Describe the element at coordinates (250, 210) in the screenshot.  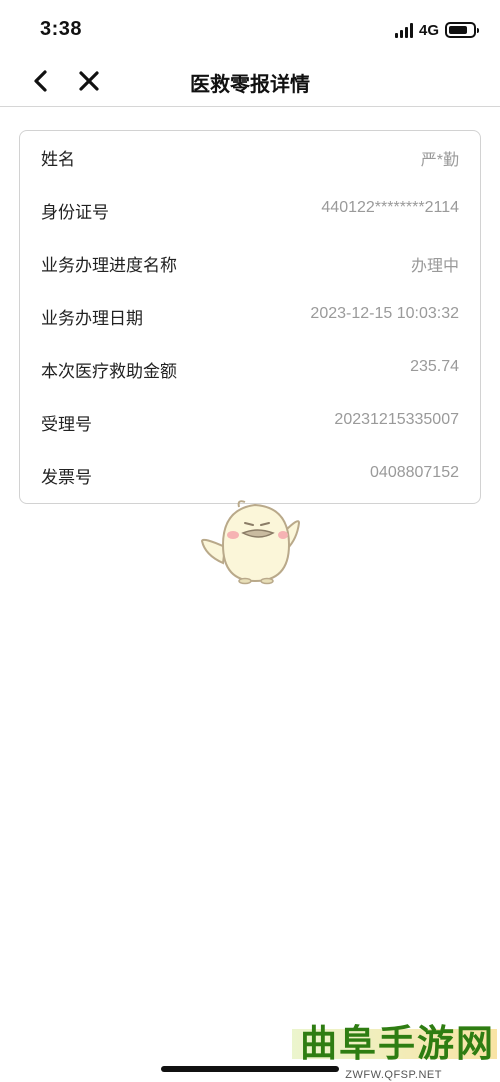
I see `detail-row-id-number: 身份证号 440122********2114` at that location.